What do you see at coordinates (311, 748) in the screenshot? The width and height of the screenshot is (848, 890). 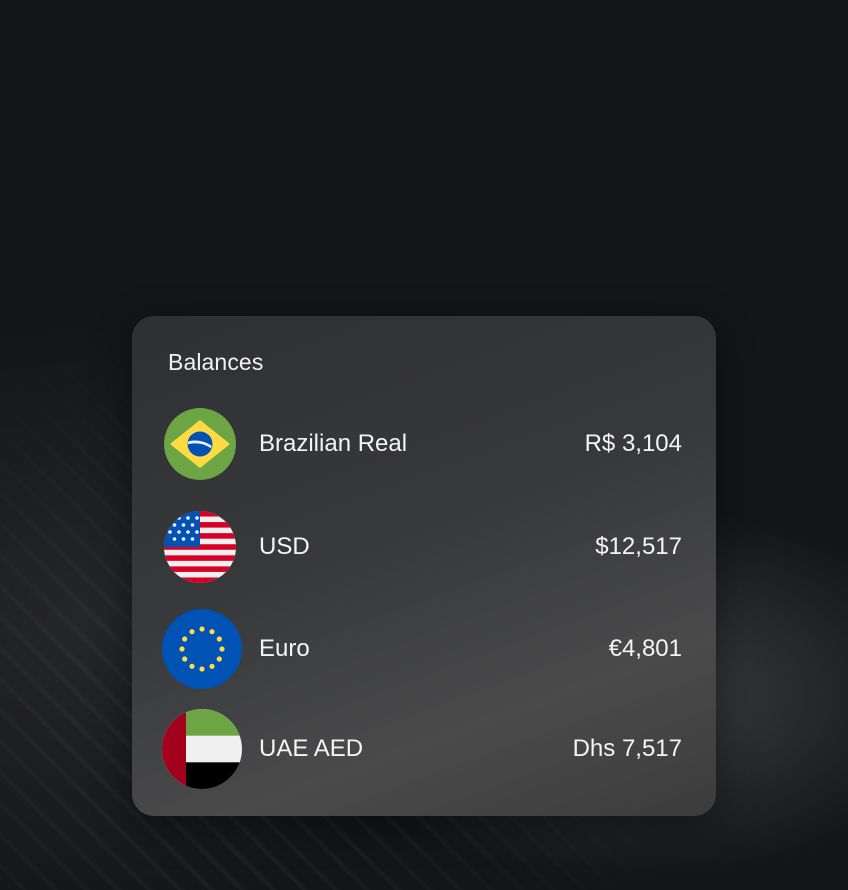 I see `currency-name: UAE AED` at bounding box center [311, 748].